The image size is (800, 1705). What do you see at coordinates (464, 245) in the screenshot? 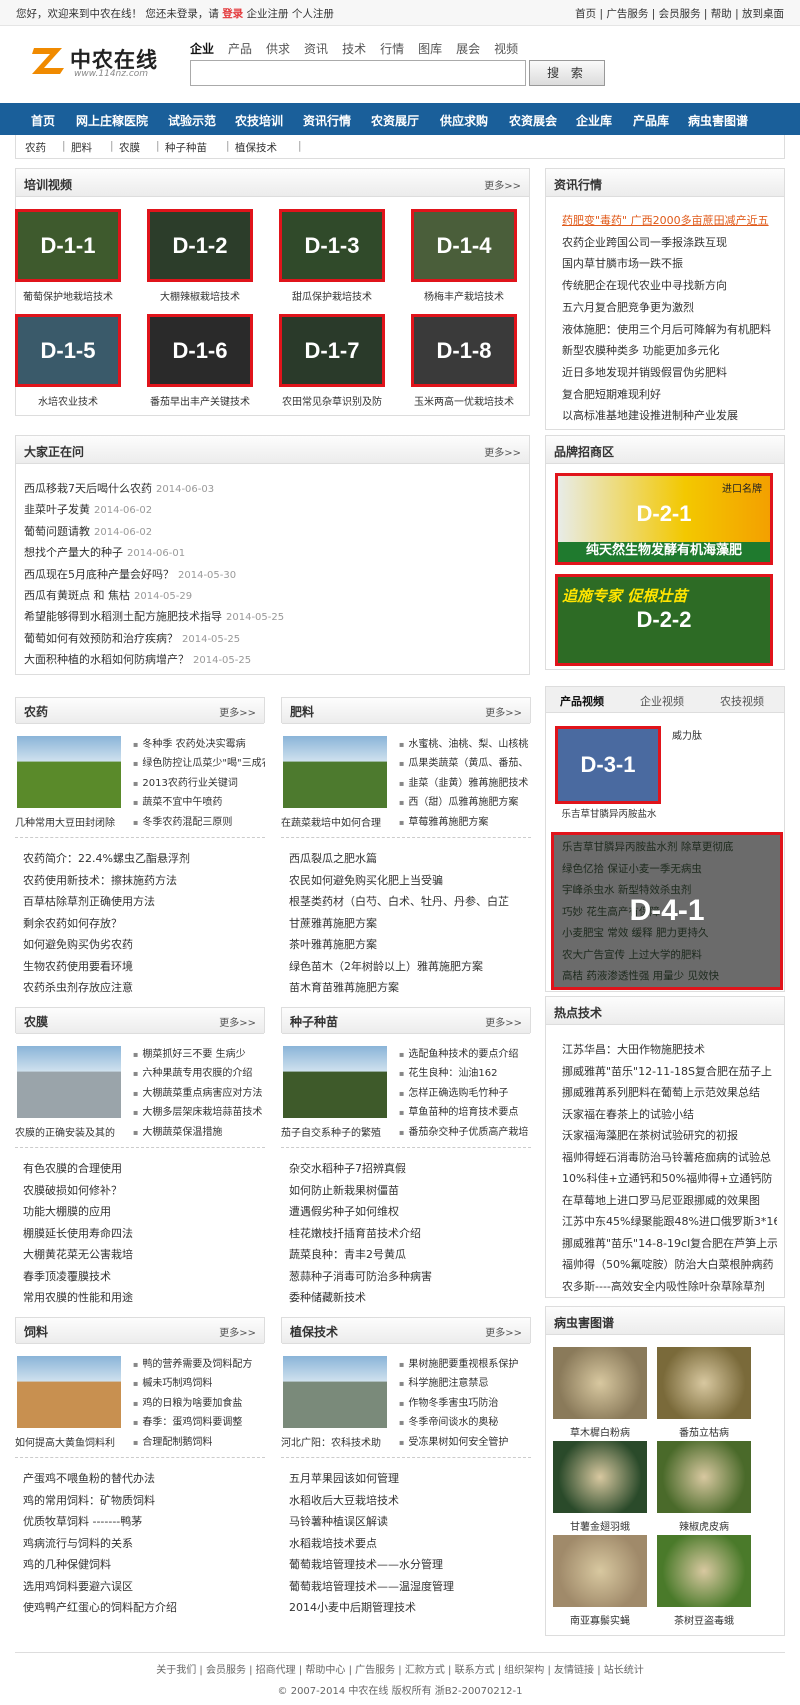
I see `training-video-thumb: D-1-4` at bounding box center [464, 245].